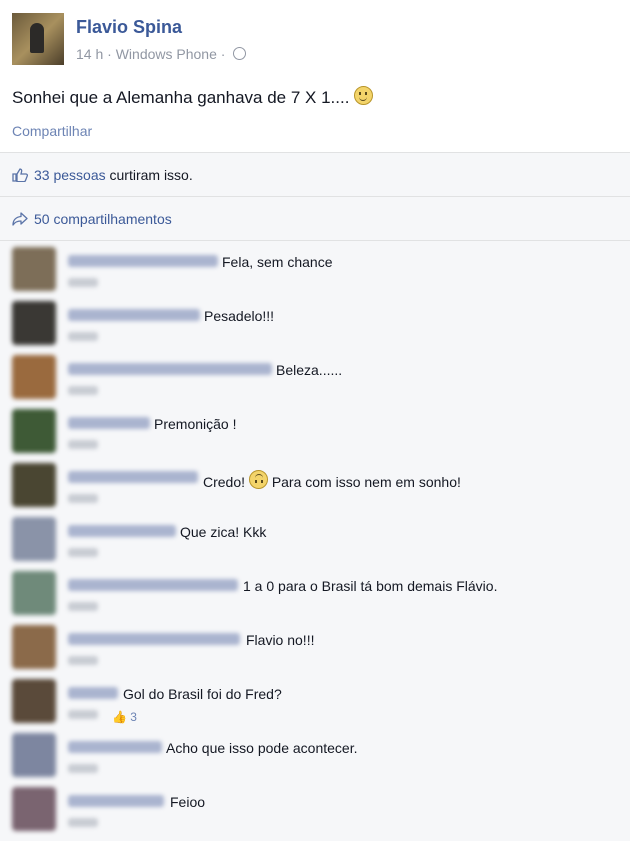 This screenshot has height=841, width=630. Describe the element at coordinates (315, 700) in the screenshot. I see `comment-item: Gol do Brasil foi do Fred? 👍 3` at that location.